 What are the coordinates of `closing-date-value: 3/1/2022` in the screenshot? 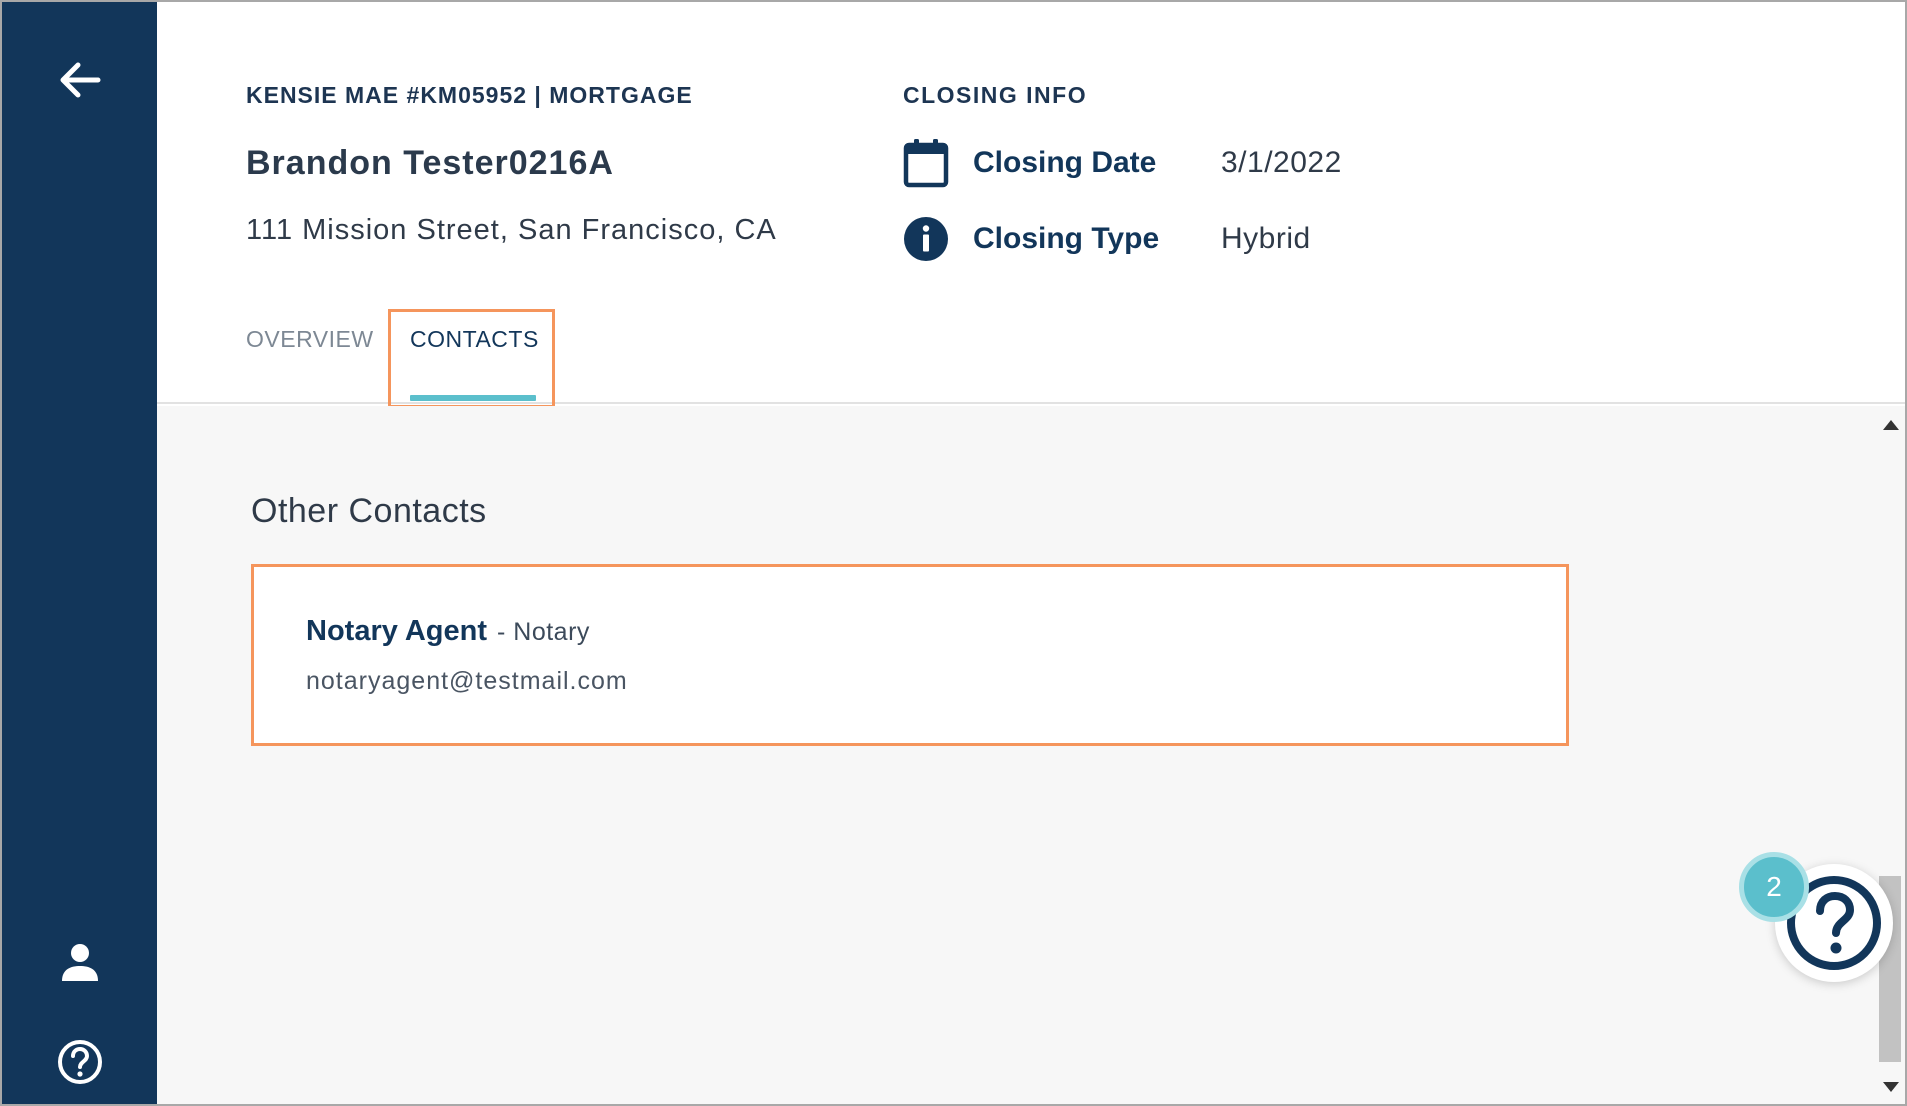 It's located at (1281, 162).